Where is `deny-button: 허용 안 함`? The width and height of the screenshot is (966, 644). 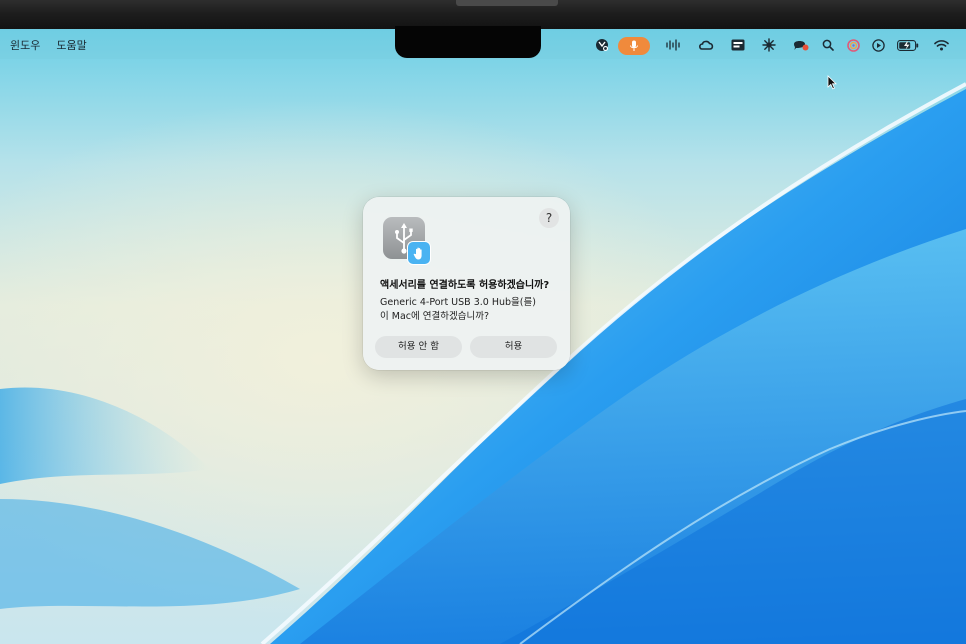
deny-button: 허용 안 함 is located at coordinates (418, 347).